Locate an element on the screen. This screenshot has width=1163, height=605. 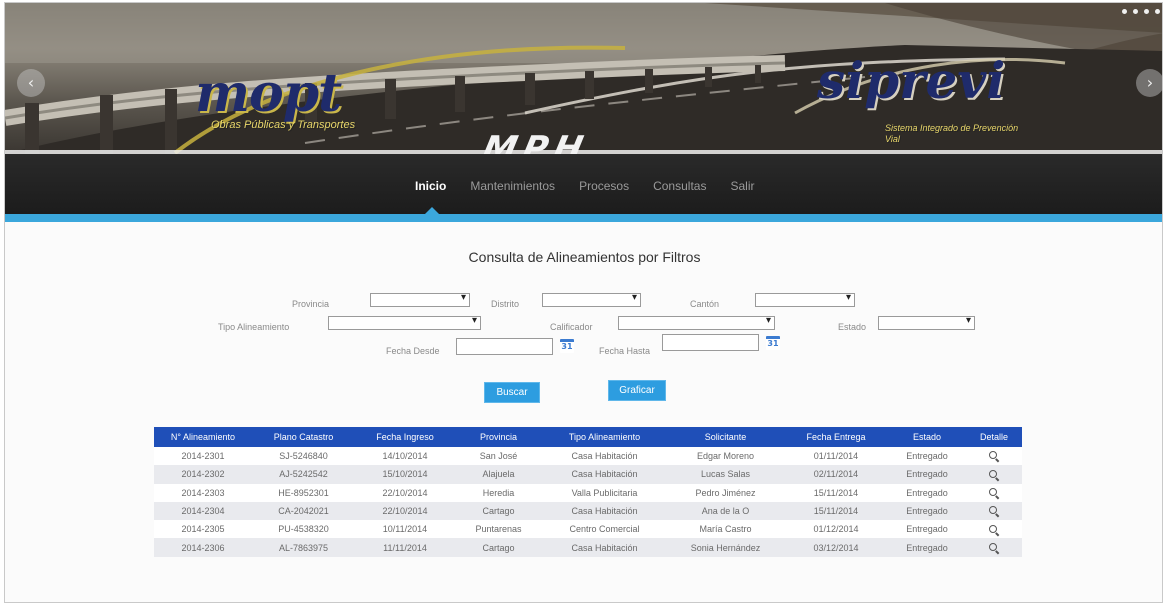
col-header: Tipo Alineamiento is located at coordinates (604, 437).